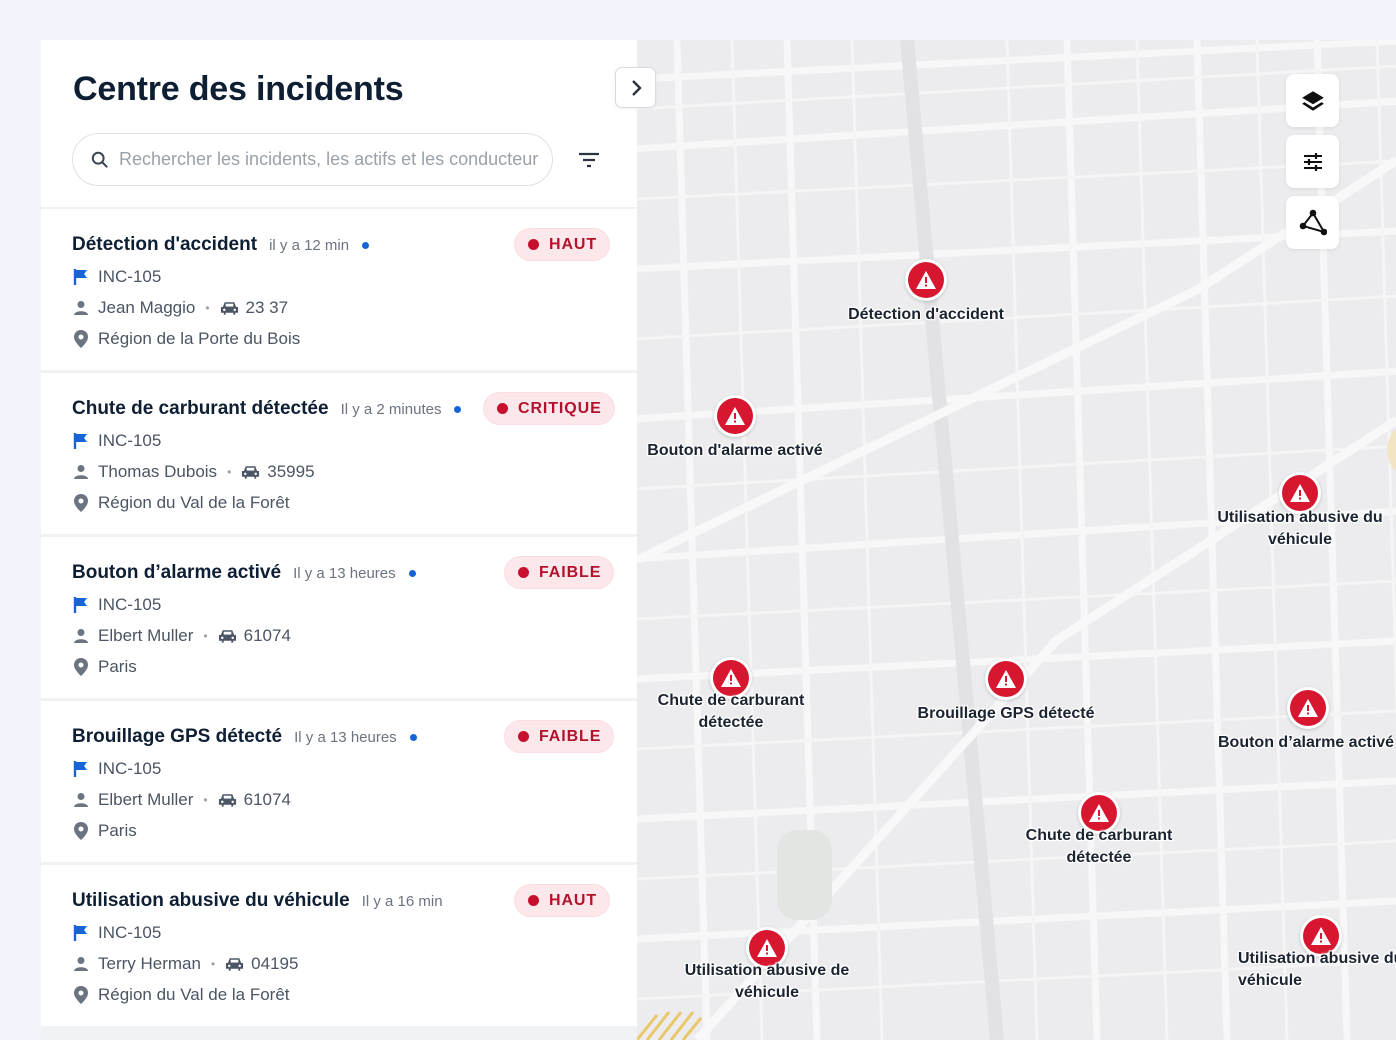 This screenshot has height=1040, width=1396. What do you see at coordinates (339, 123) in the screenshot?
I see `panel-header: Centre des incidents` at bounding box center [339, 123].